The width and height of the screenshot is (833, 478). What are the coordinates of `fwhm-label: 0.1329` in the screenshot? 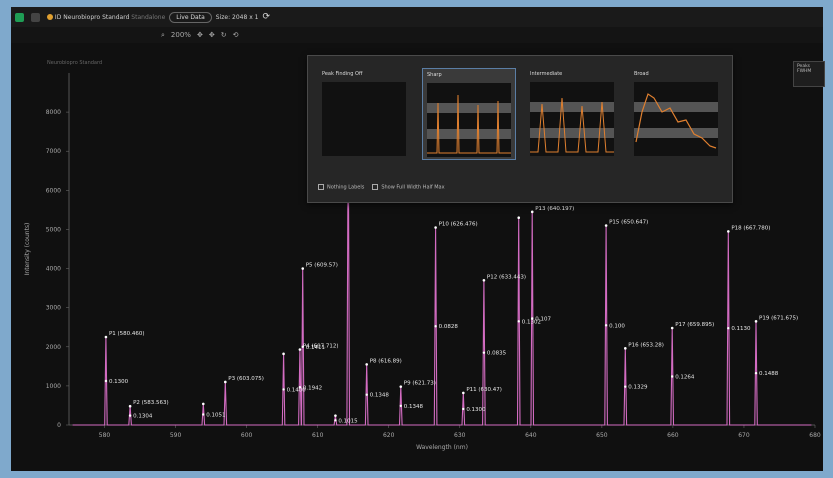 It's located at (638, 388).